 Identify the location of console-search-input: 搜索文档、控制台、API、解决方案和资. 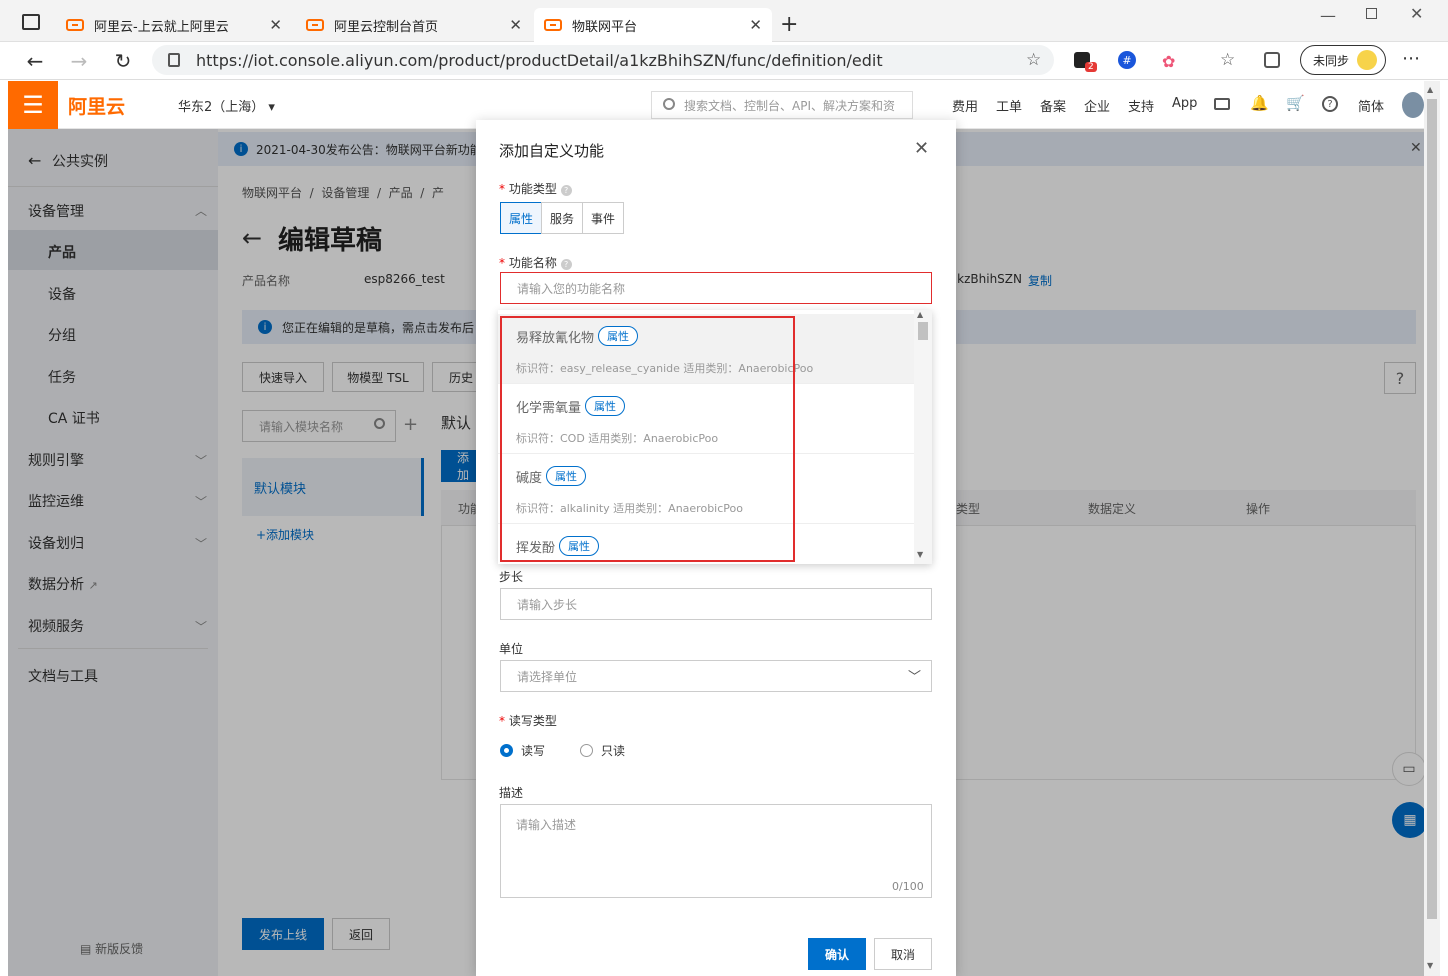
(782, 105).